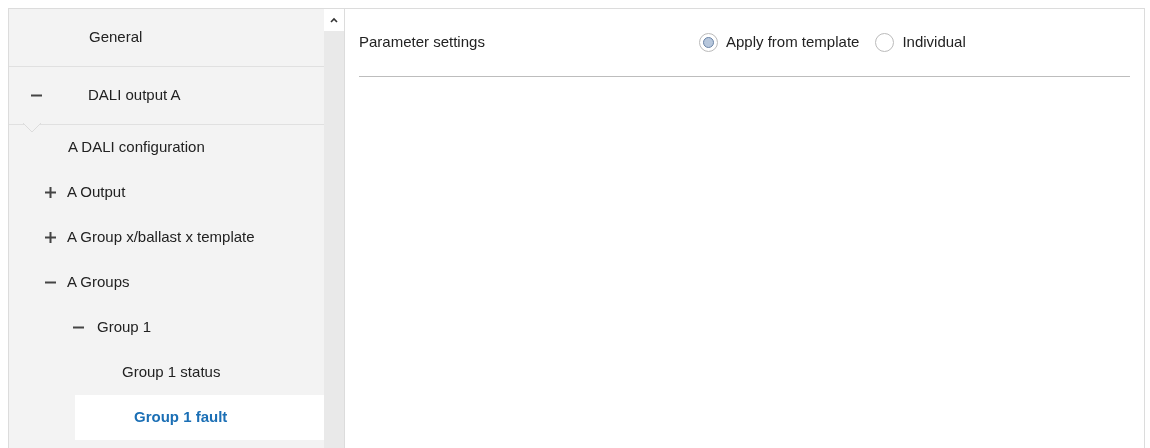 The width and height of the screenshot is (1150, 448). Describe the element at coordinates (136, 147) in the screenshot. I see `tree-item: A DALI configuration` at that location.